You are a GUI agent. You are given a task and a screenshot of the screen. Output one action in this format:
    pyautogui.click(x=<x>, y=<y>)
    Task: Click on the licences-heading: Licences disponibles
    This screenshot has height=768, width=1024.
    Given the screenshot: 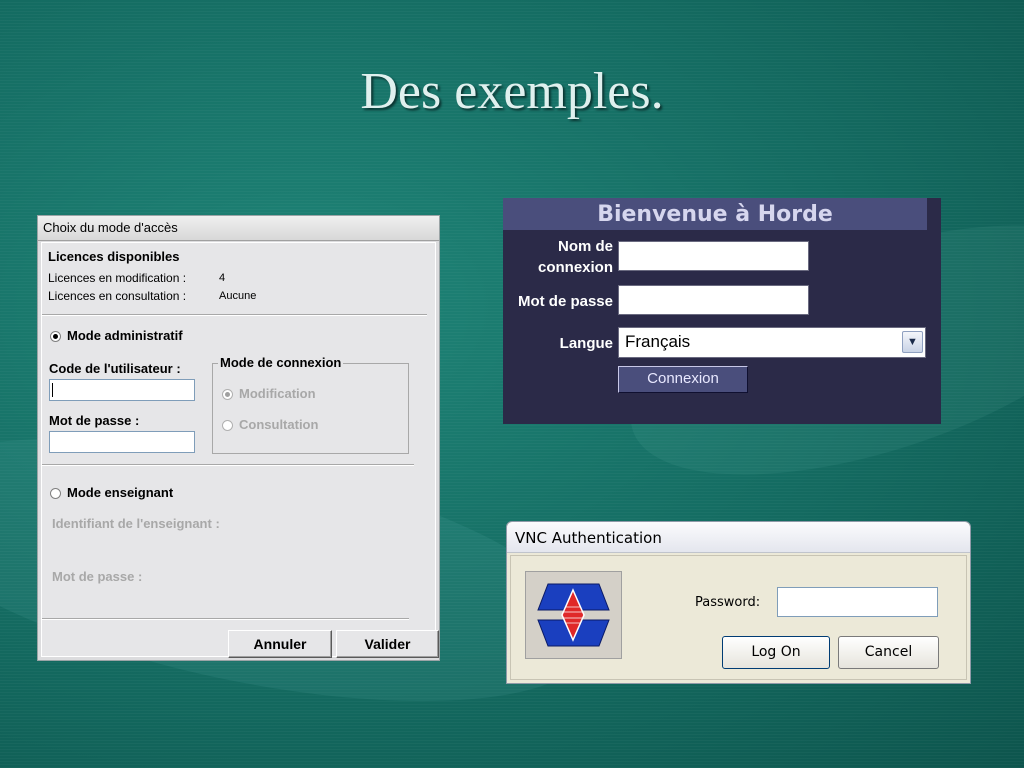 What is the action you would take?
    pyautogui.click(x=114, y=256)
    